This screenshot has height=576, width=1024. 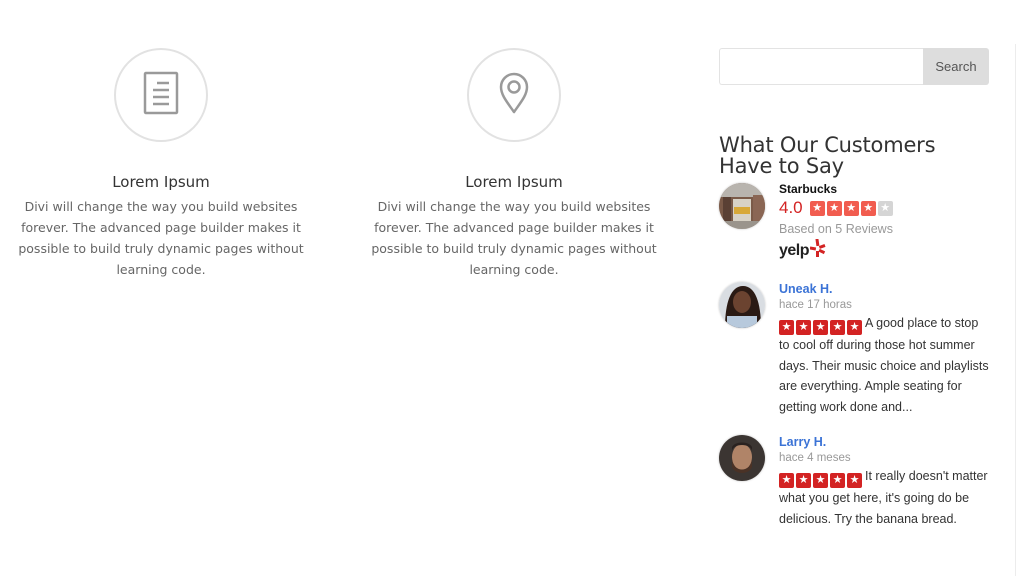 I want to click on widget-title: What Our Customers Have to Say, so click(x=827, y=155).